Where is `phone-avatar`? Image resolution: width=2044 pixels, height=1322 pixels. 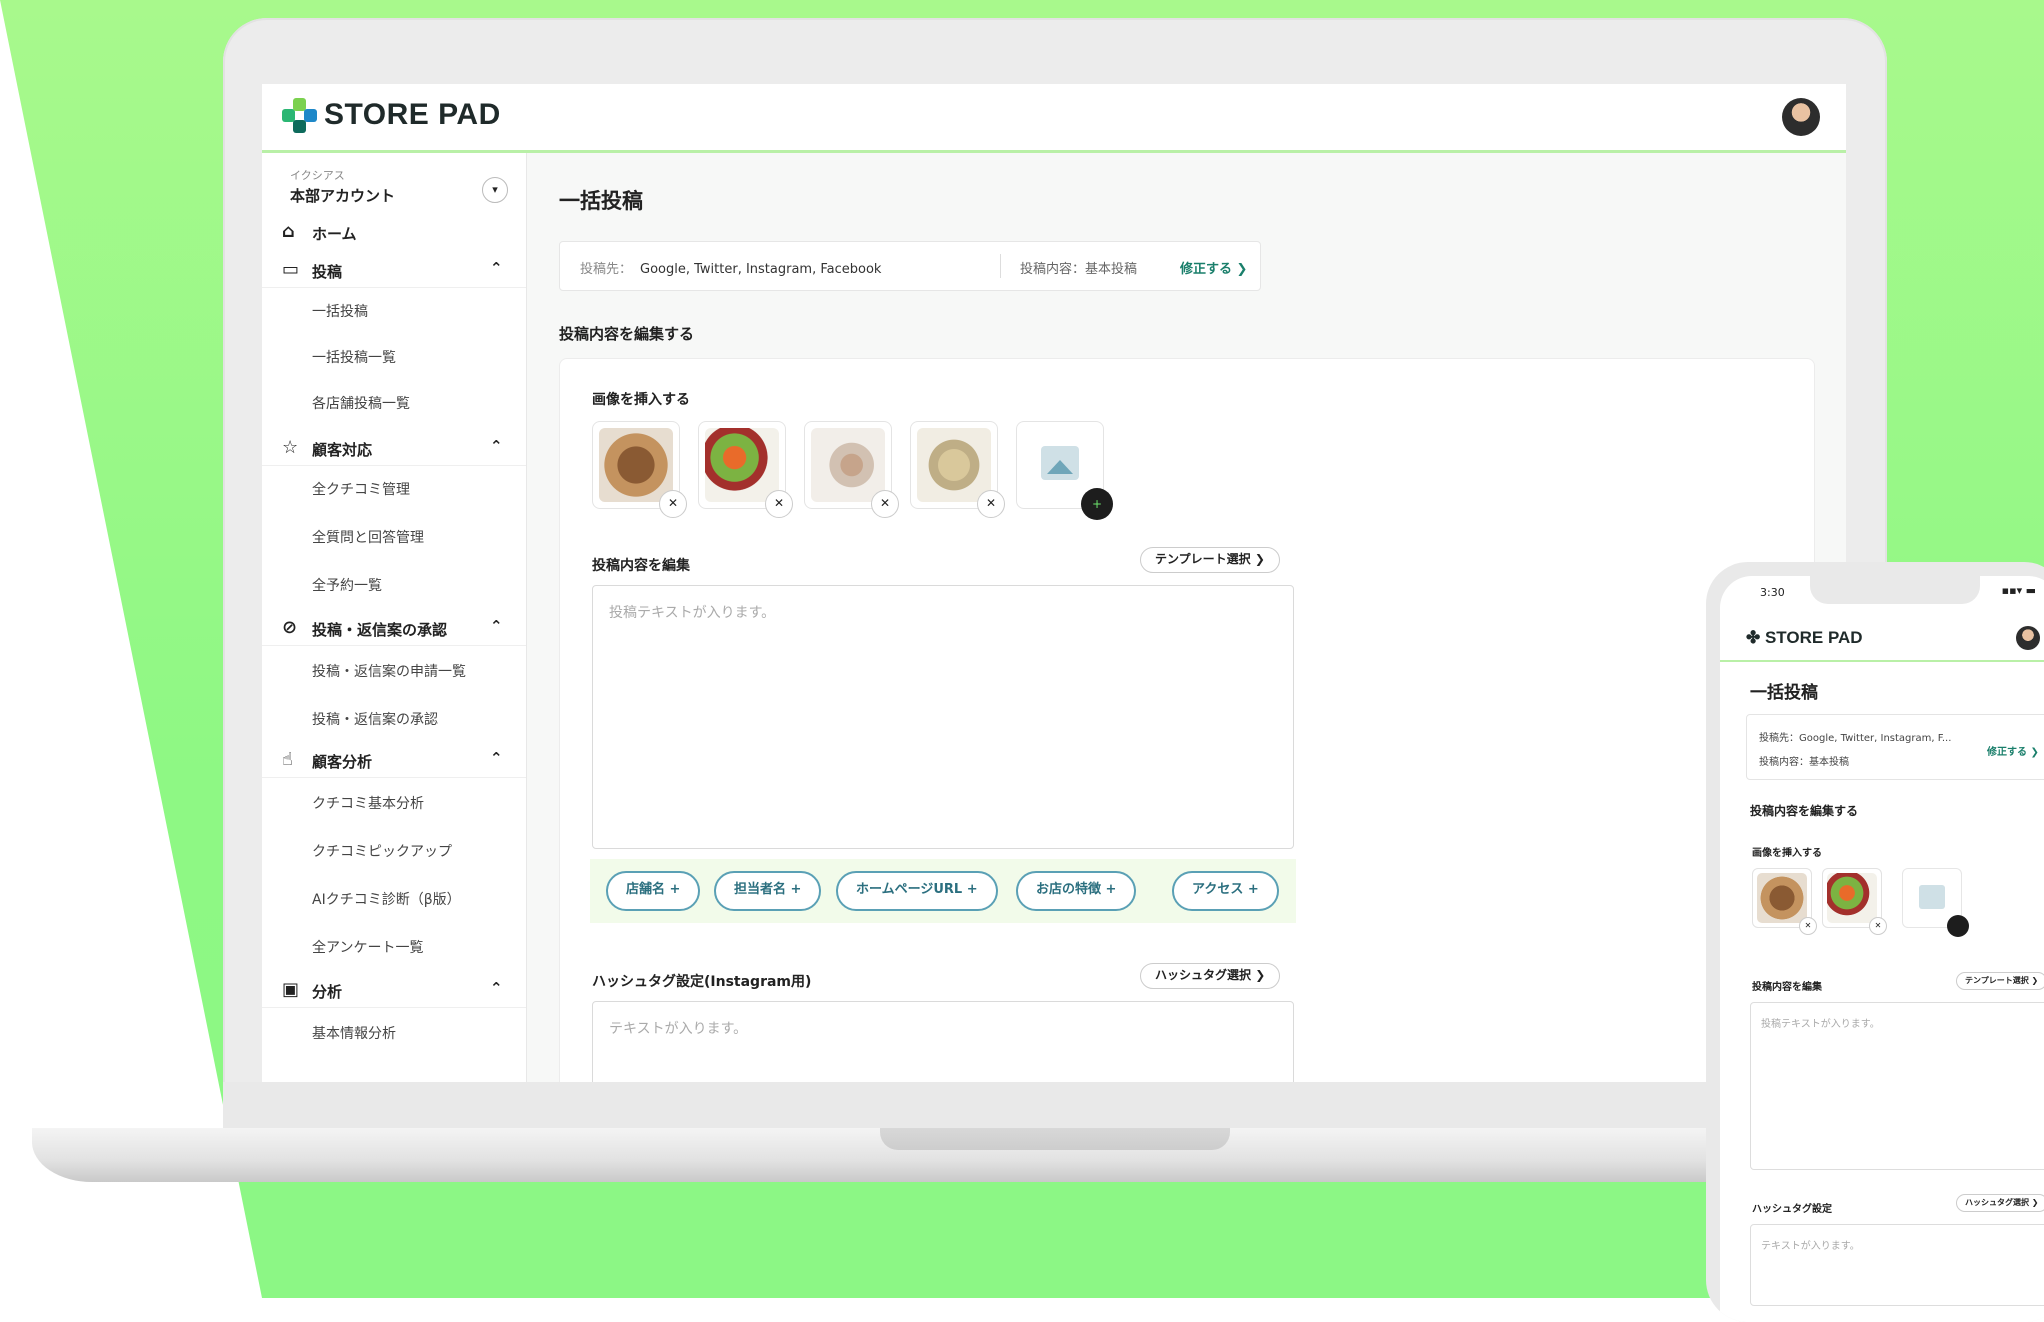 phone-avatar is located at coordinates (2028, 638).